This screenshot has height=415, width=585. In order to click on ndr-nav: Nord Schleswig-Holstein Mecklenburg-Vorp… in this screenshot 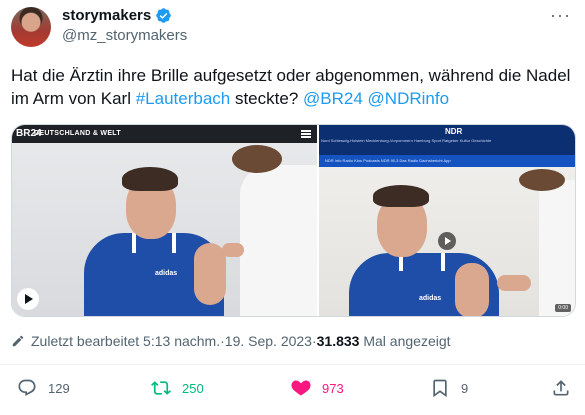, I will do `click(406, 140)`.